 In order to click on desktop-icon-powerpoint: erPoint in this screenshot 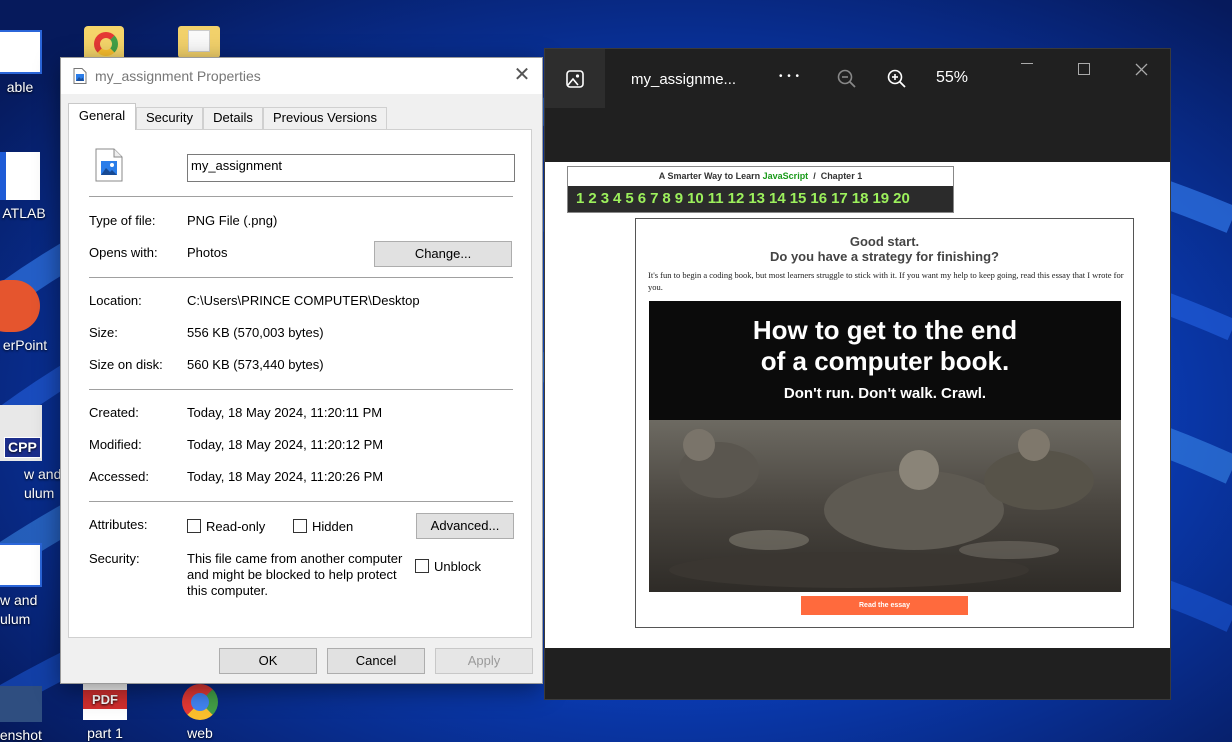, I will do `click(25, 317)`.